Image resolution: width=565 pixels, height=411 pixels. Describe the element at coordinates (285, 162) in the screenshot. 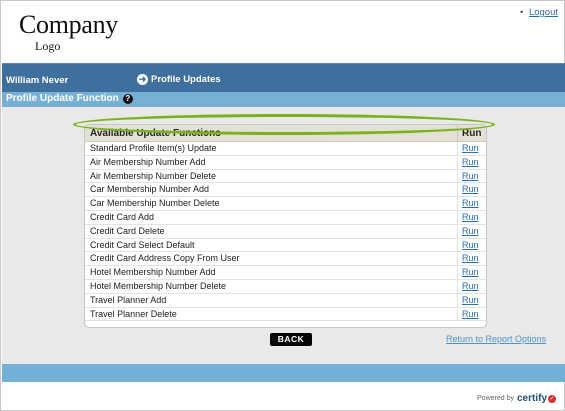

I see `table-row: Air Membership Number Add Run` at that location.